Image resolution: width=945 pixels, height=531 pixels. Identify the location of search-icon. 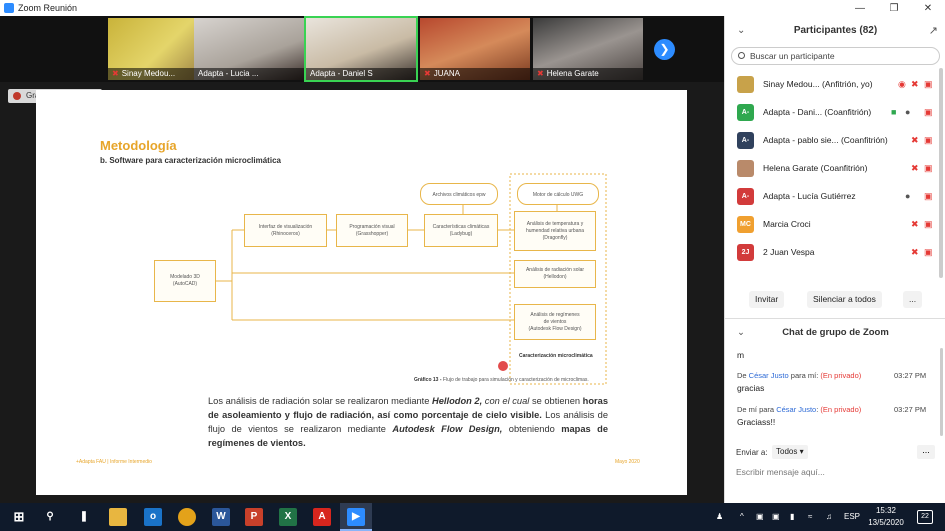
(741, 55).